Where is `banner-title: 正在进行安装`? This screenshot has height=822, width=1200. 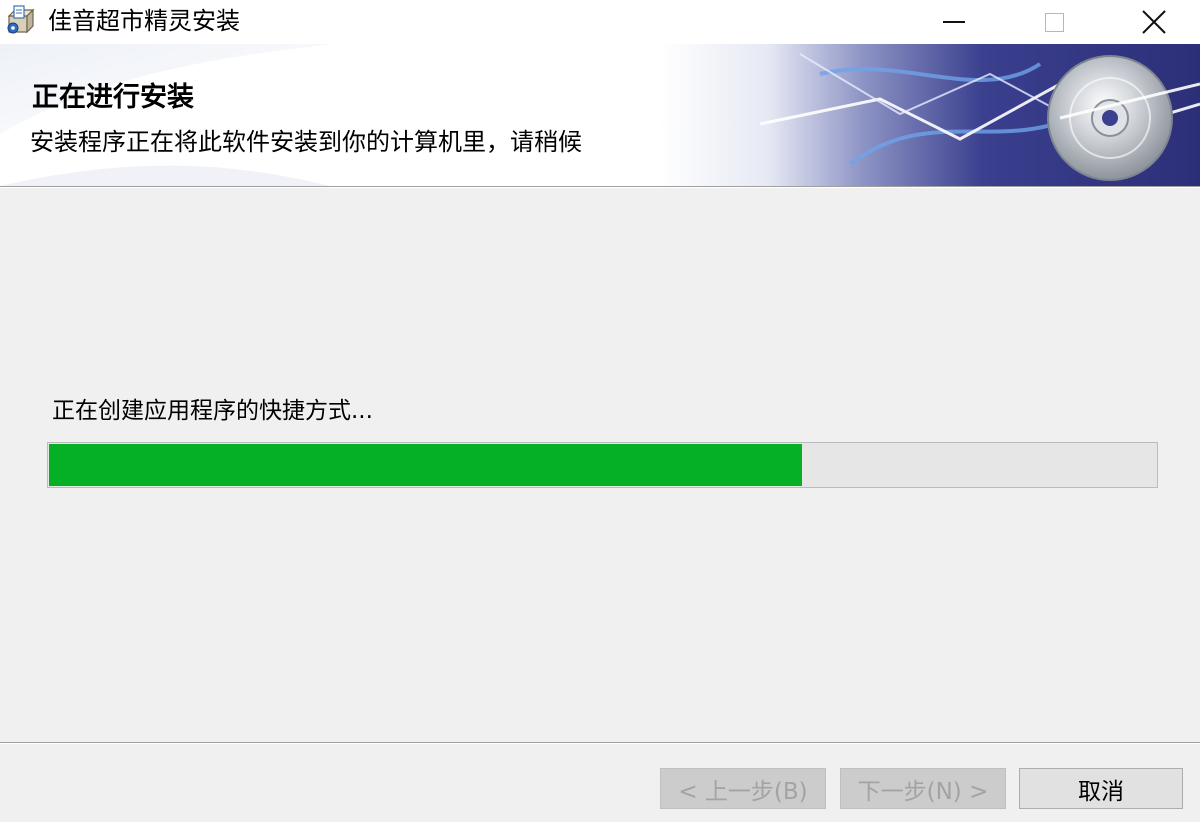
banner-title: 正在进行安装 is located at coordinates (113, 97).